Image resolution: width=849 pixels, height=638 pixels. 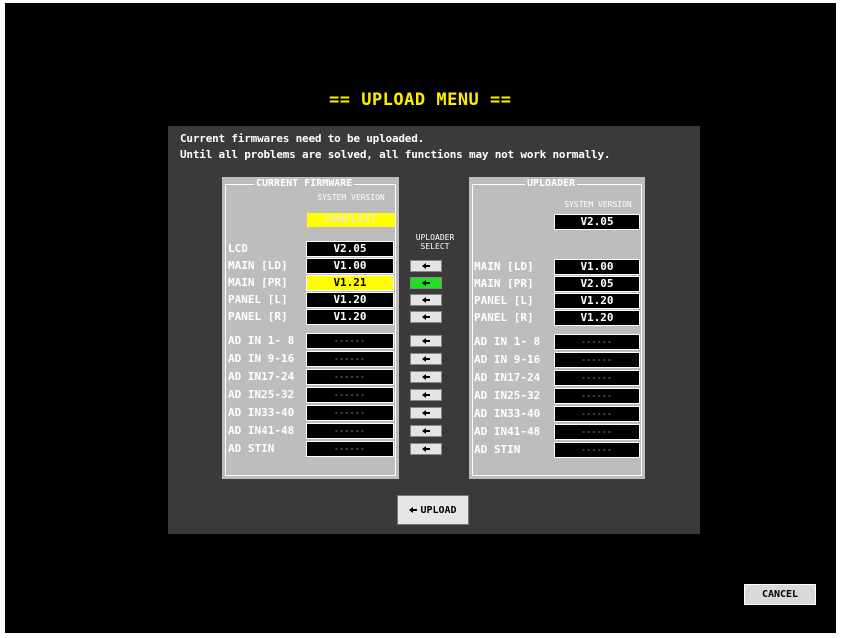 What do you see at coordinates (597, 222) in the screenshot?
I see `uploader-system-version-value: V2.05` at bounding box center [597, 222].